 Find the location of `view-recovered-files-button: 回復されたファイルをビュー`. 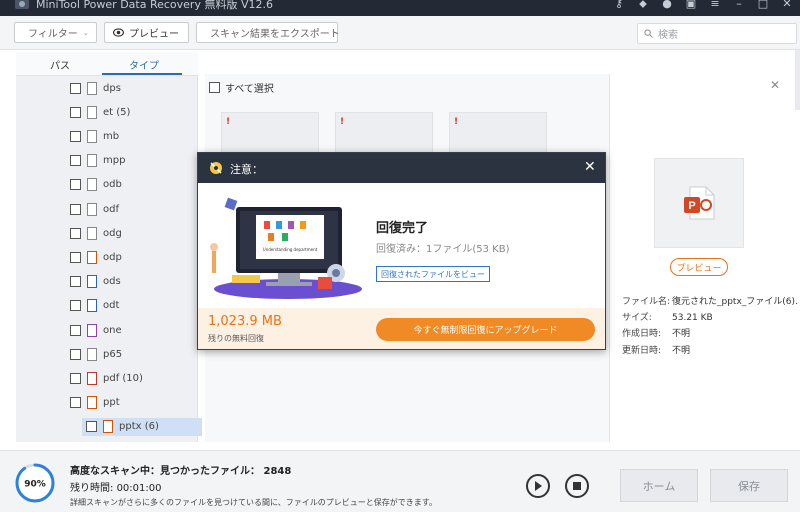

view-recovered-files-button: 回復されたファイルをビュー is located at coordinates (433, 274).